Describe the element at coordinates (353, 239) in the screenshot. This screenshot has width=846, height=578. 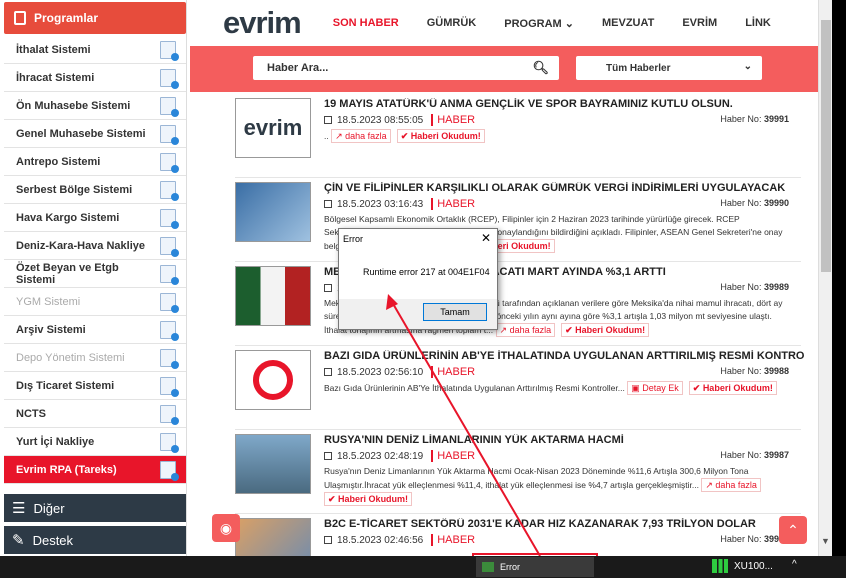
I see `dialog-title: Error` at that location.